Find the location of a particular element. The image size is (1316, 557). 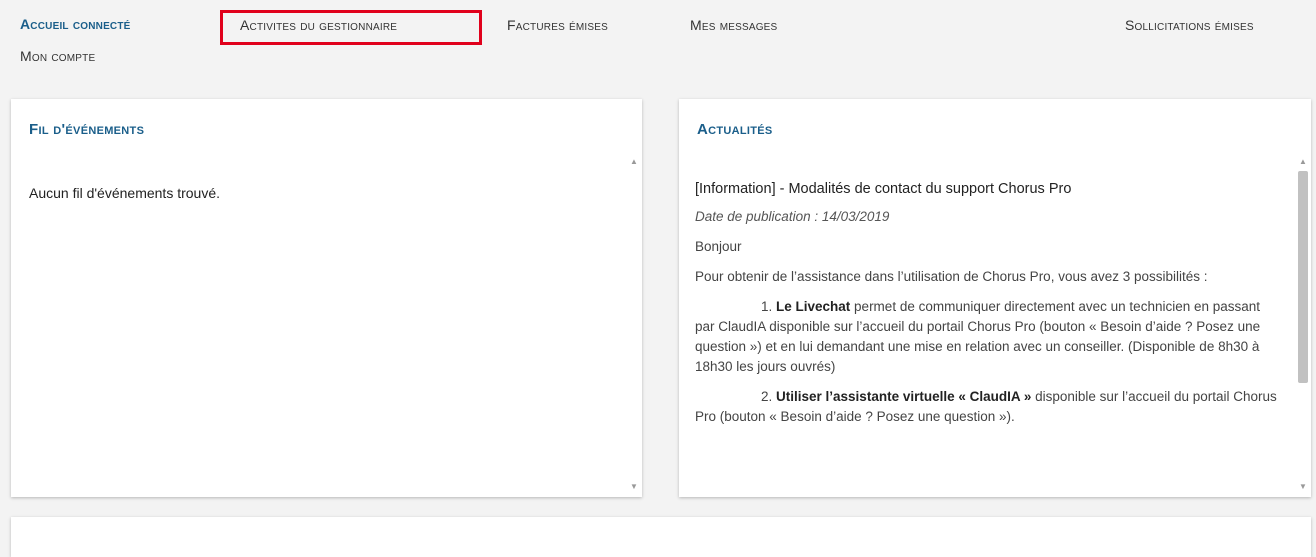

events-empty-message: Aucun fil d'événements trouvé. is located at coordinates (125, 193).